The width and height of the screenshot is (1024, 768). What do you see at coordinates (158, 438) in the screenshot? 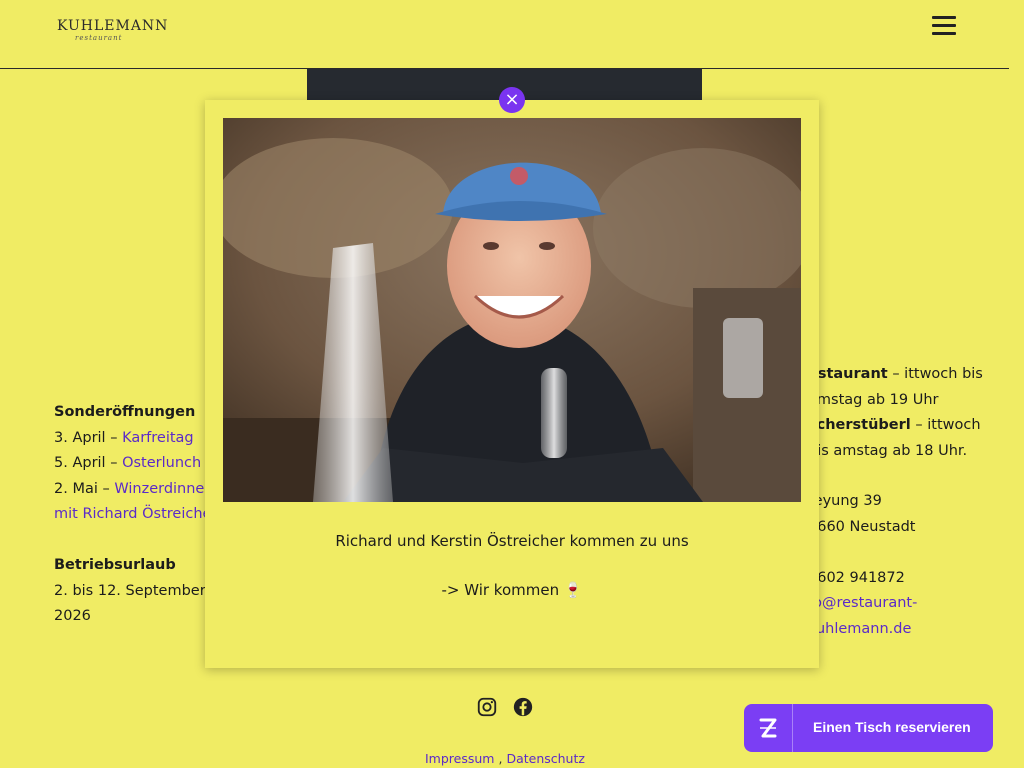
I see `special-link-karfreitag: Karfreitag` at bounding box center [158, 438].